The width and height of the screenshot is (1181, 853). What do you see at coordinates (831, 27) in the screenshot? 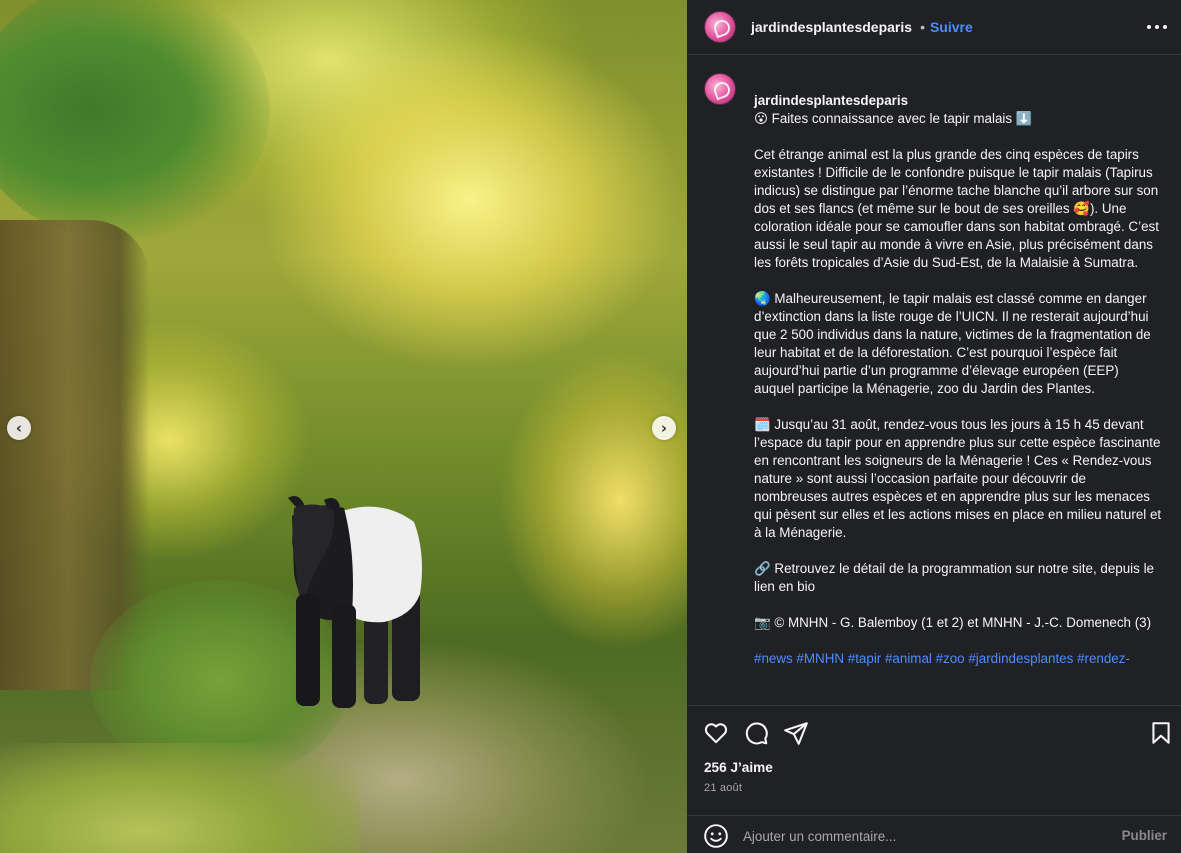
I see `header-username: jardindesplantesdeparis` at bounding box center [831, 27].